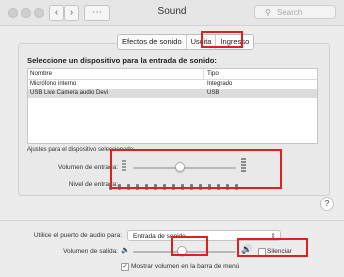 The height and width of the screenshot is (277, 344). I want to click on show-volume-checkbox: ✓, so click(125, 267).